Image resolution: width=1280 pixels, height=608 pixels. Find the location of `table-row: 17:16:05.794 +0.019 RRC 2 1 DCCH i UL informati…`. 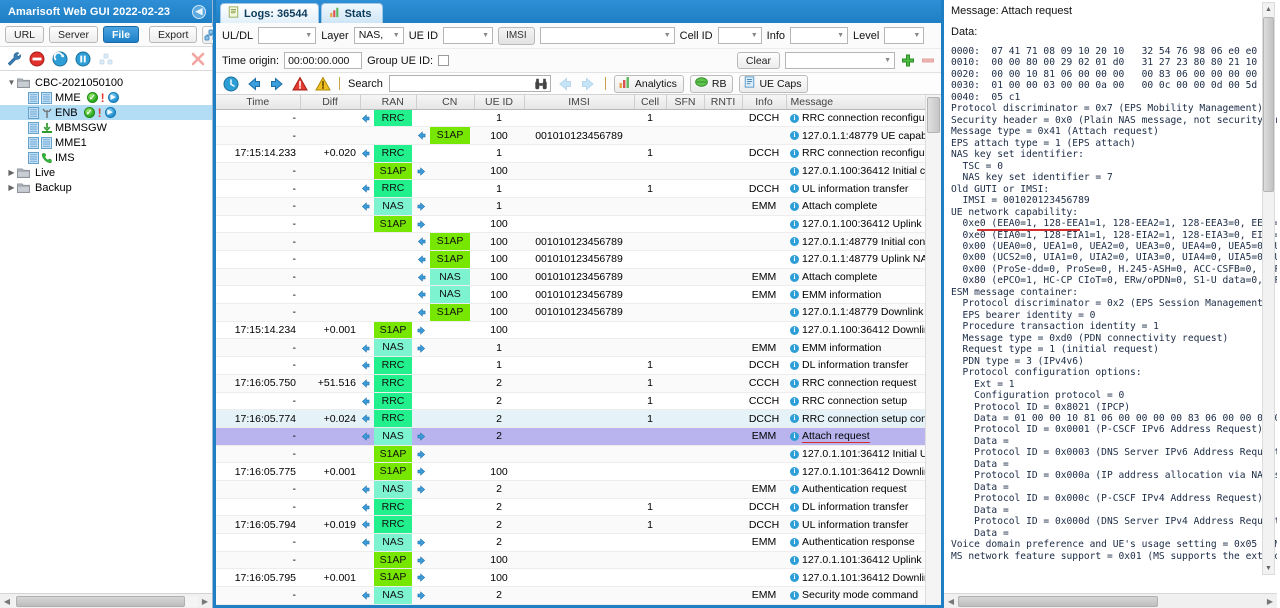

table-row: 17:16:05.794 +0.019 RRC 2 1 DCCH i UL informati… is located at coordinates (570, 524).